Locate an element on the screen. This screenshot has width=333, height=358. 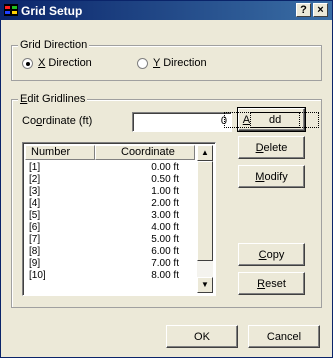
scroll-up-button: ▲ is located at coordinates (205, 153).